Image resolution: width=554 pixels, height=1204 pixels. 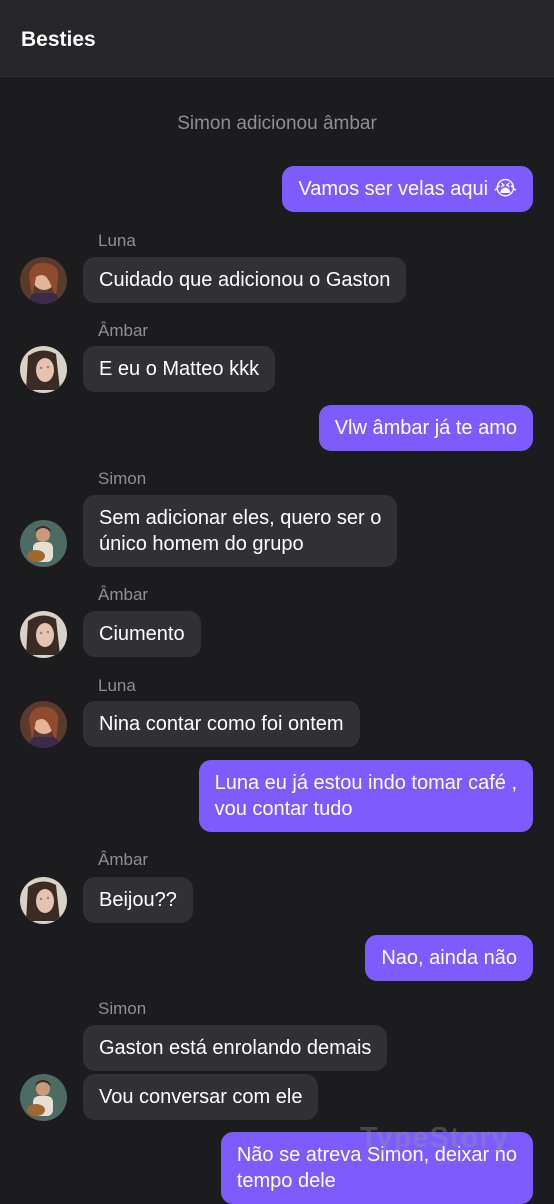 What do you see at coordinates (138, 900) in the screenshot?
I see `message-bubble-incoming: Beijou??` at bounding box center [138, 900].